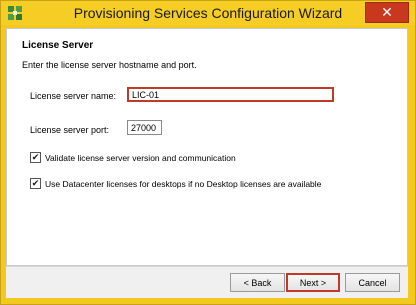 This screenshot has width=416, height=305. What do you see at coordinates (58, 45) in the screenshot?
I see `page-heading: License Server` at bounding box center [58, 45].